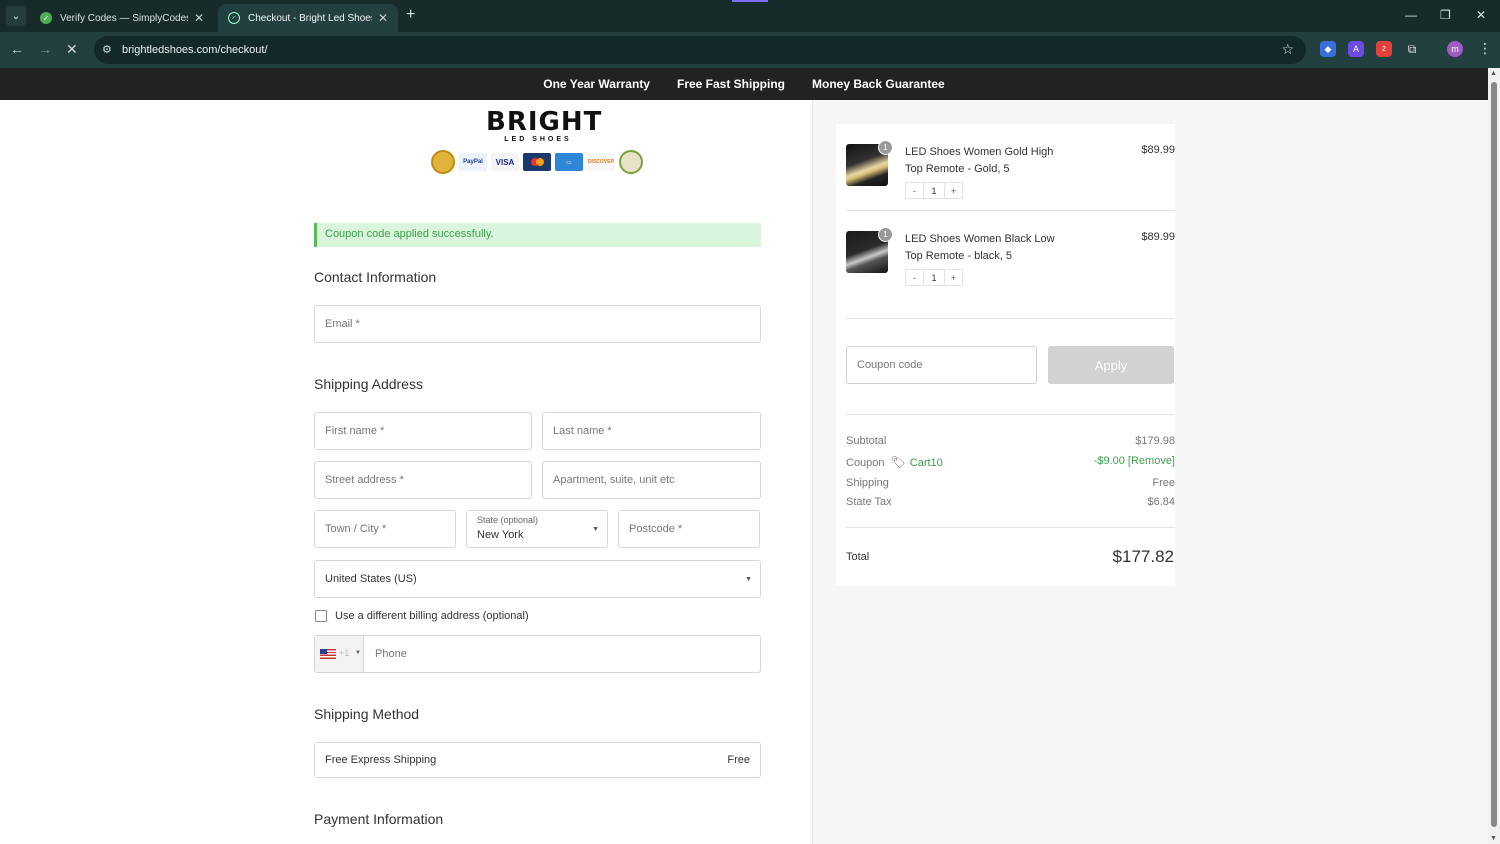  I want to click on street-address-field: Street address *, so click(423, 480).